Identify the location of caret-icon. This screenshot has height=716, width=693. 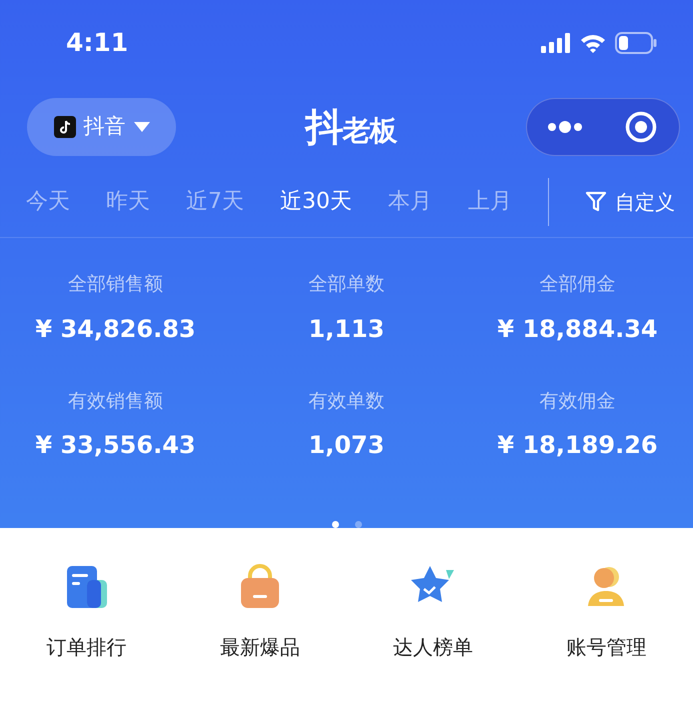
(142, 127).